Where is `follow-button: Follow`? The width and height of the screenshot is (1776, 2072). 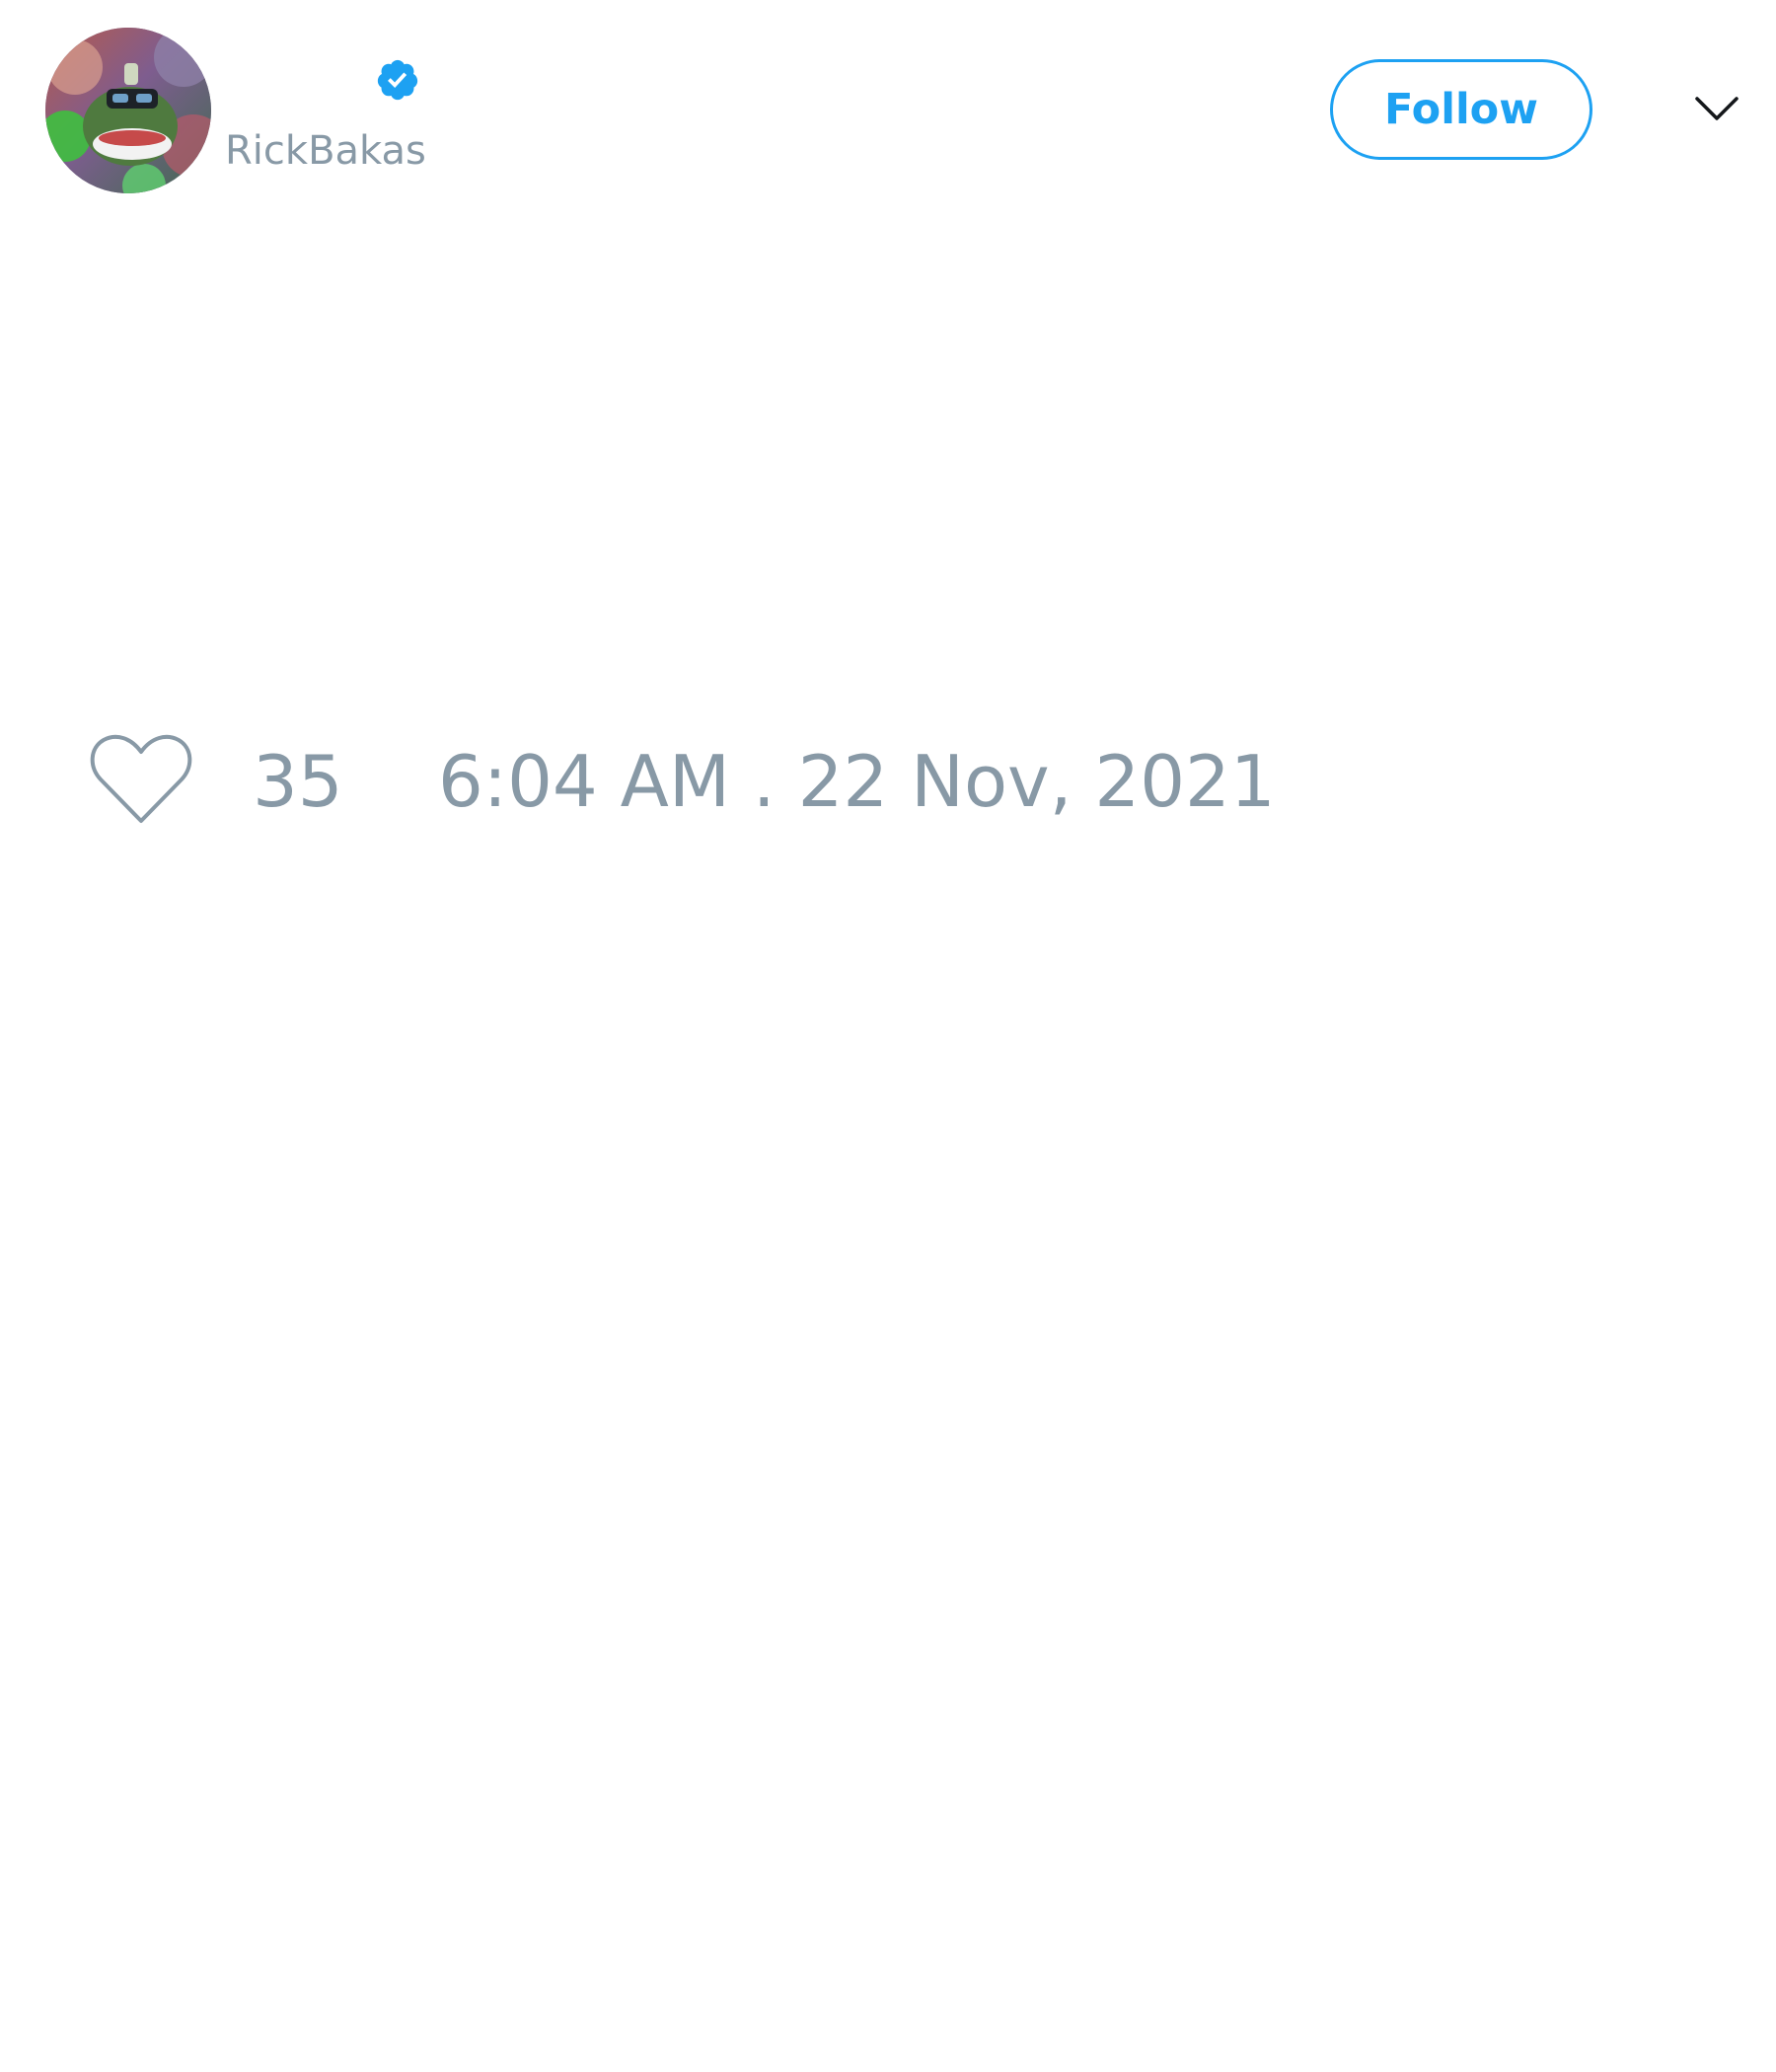
follow-button: Follow is located at coordinates (1461, 110).